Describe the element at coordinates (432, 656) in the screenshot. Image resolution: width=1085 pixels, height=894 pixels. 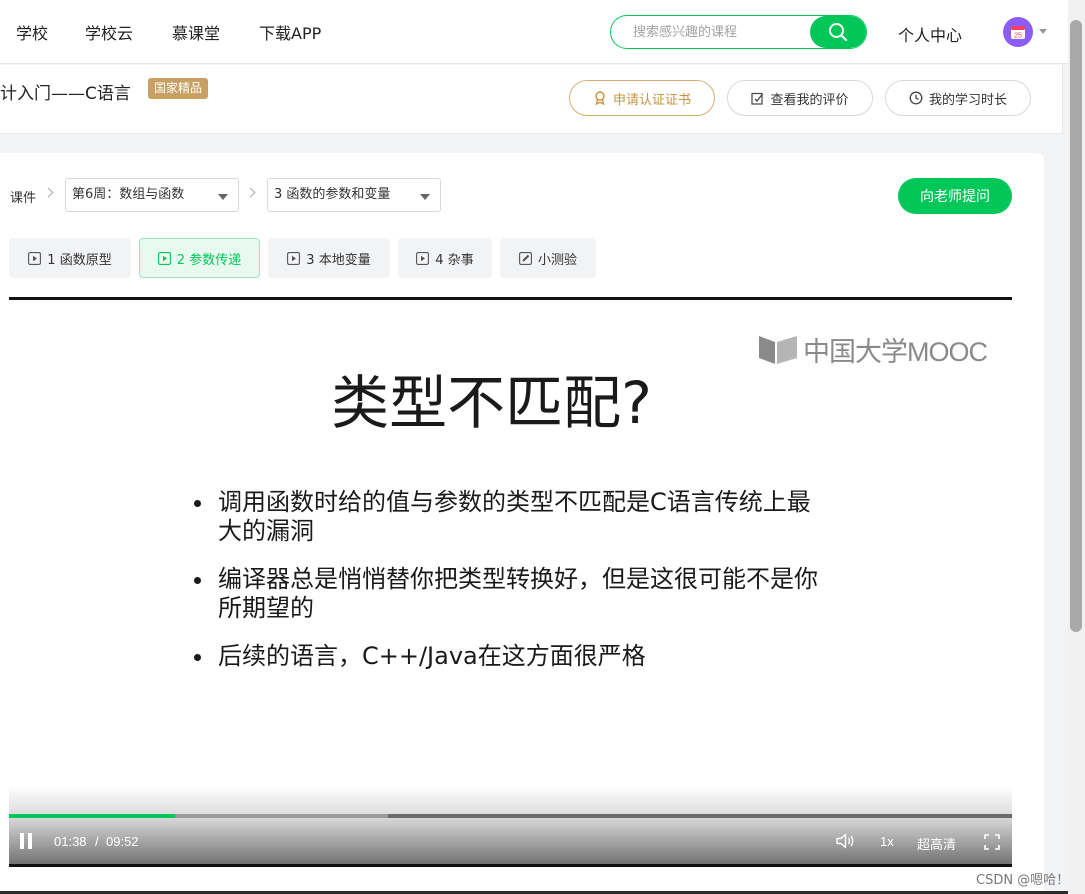
I see `slide-bullet-text: 后续的语言，C++/Java在这方面很严格` at that location.